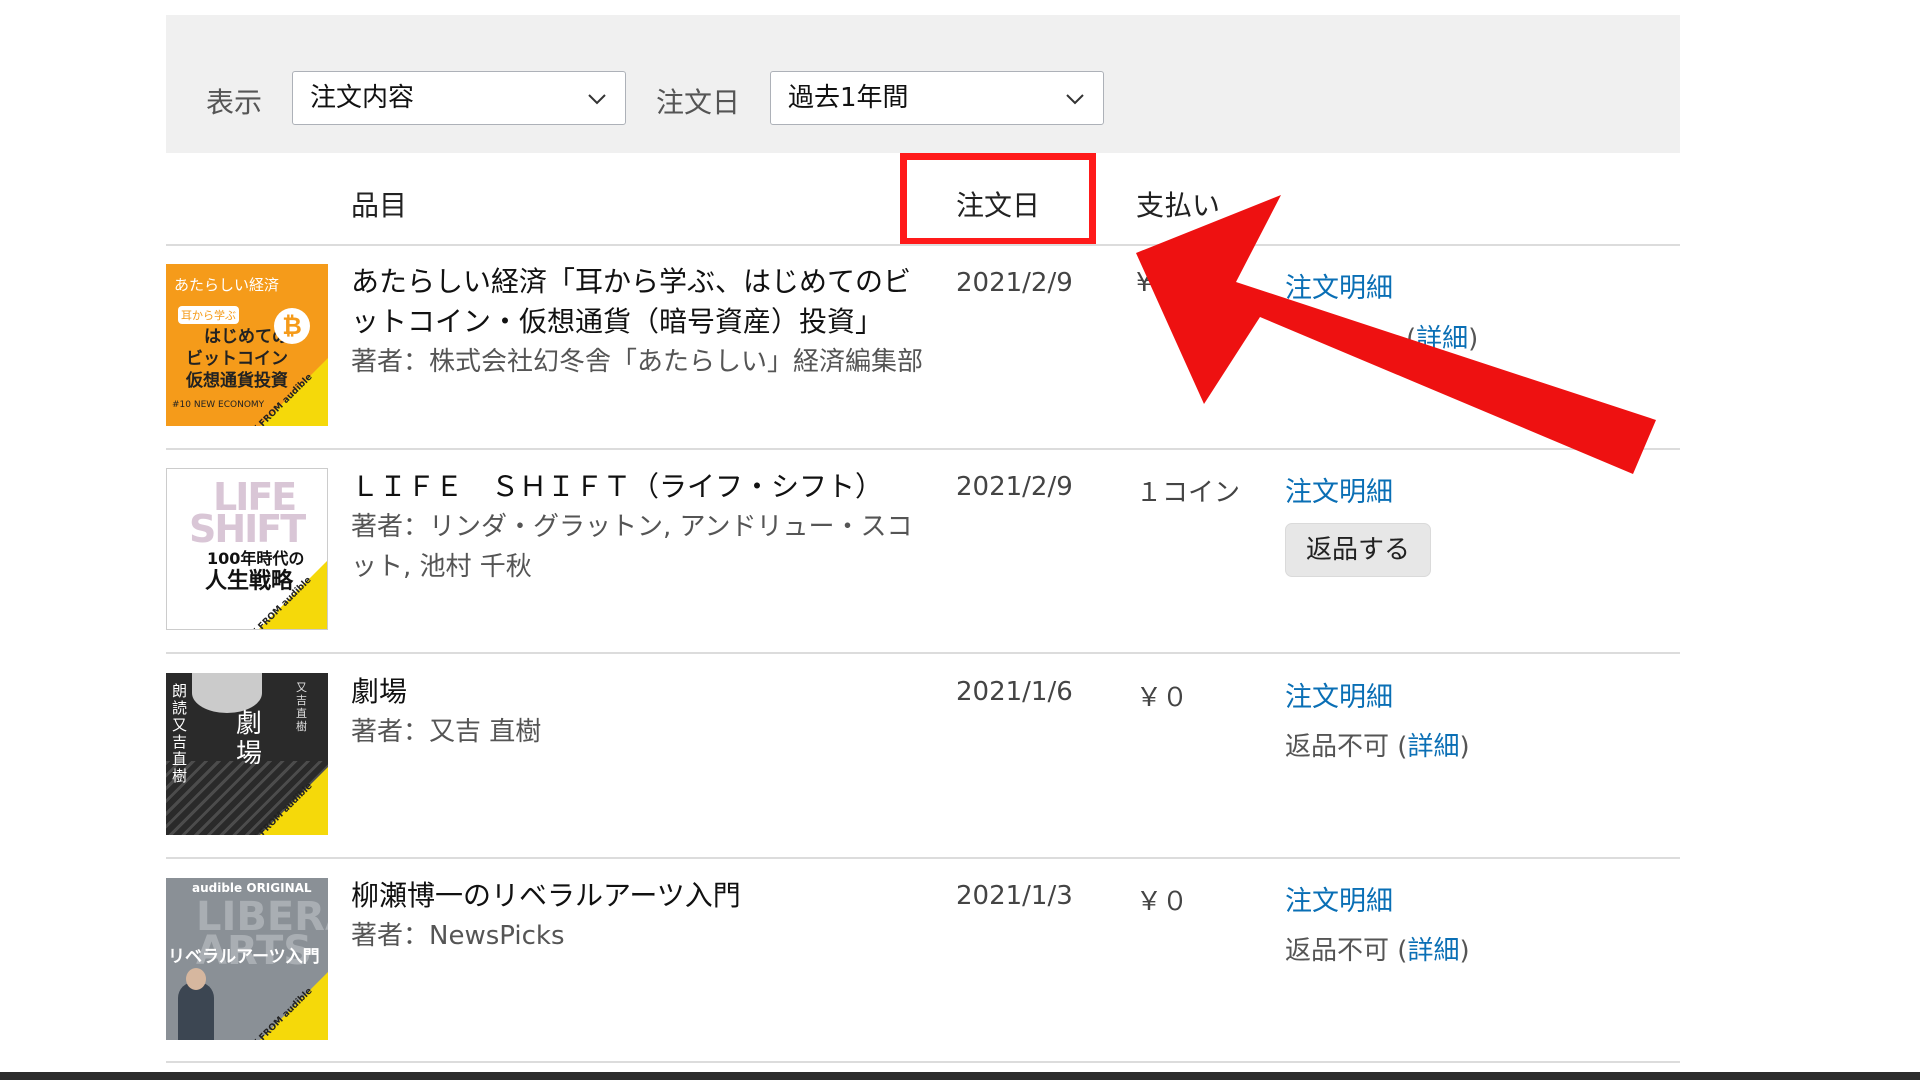  Describe the element at coordinates (1358, 550) in the screenshot. I see `return-button: 返品する` at that location.